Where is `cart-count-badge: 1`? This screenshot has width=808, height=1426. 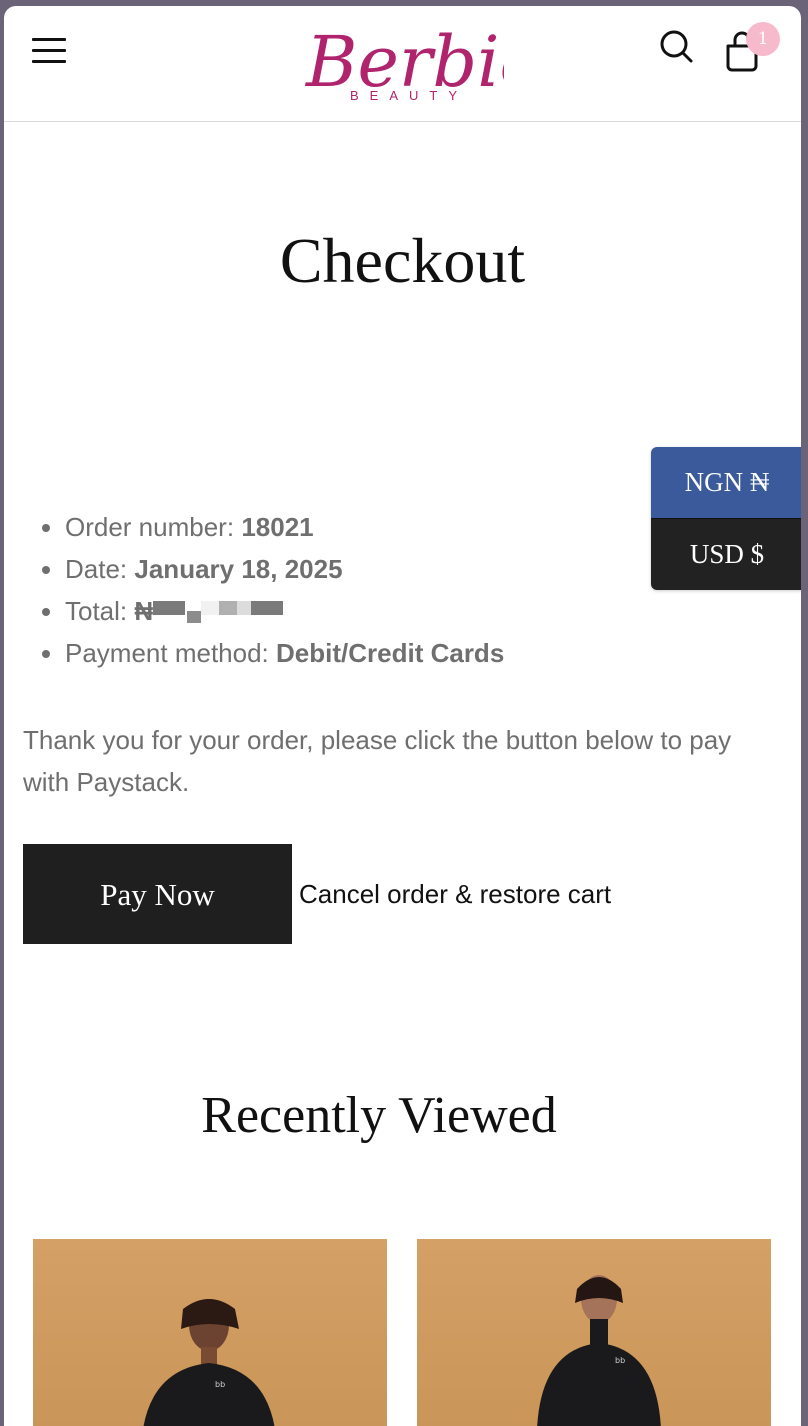
cart-count-badge: 1 is located at coordinates (763, 39).